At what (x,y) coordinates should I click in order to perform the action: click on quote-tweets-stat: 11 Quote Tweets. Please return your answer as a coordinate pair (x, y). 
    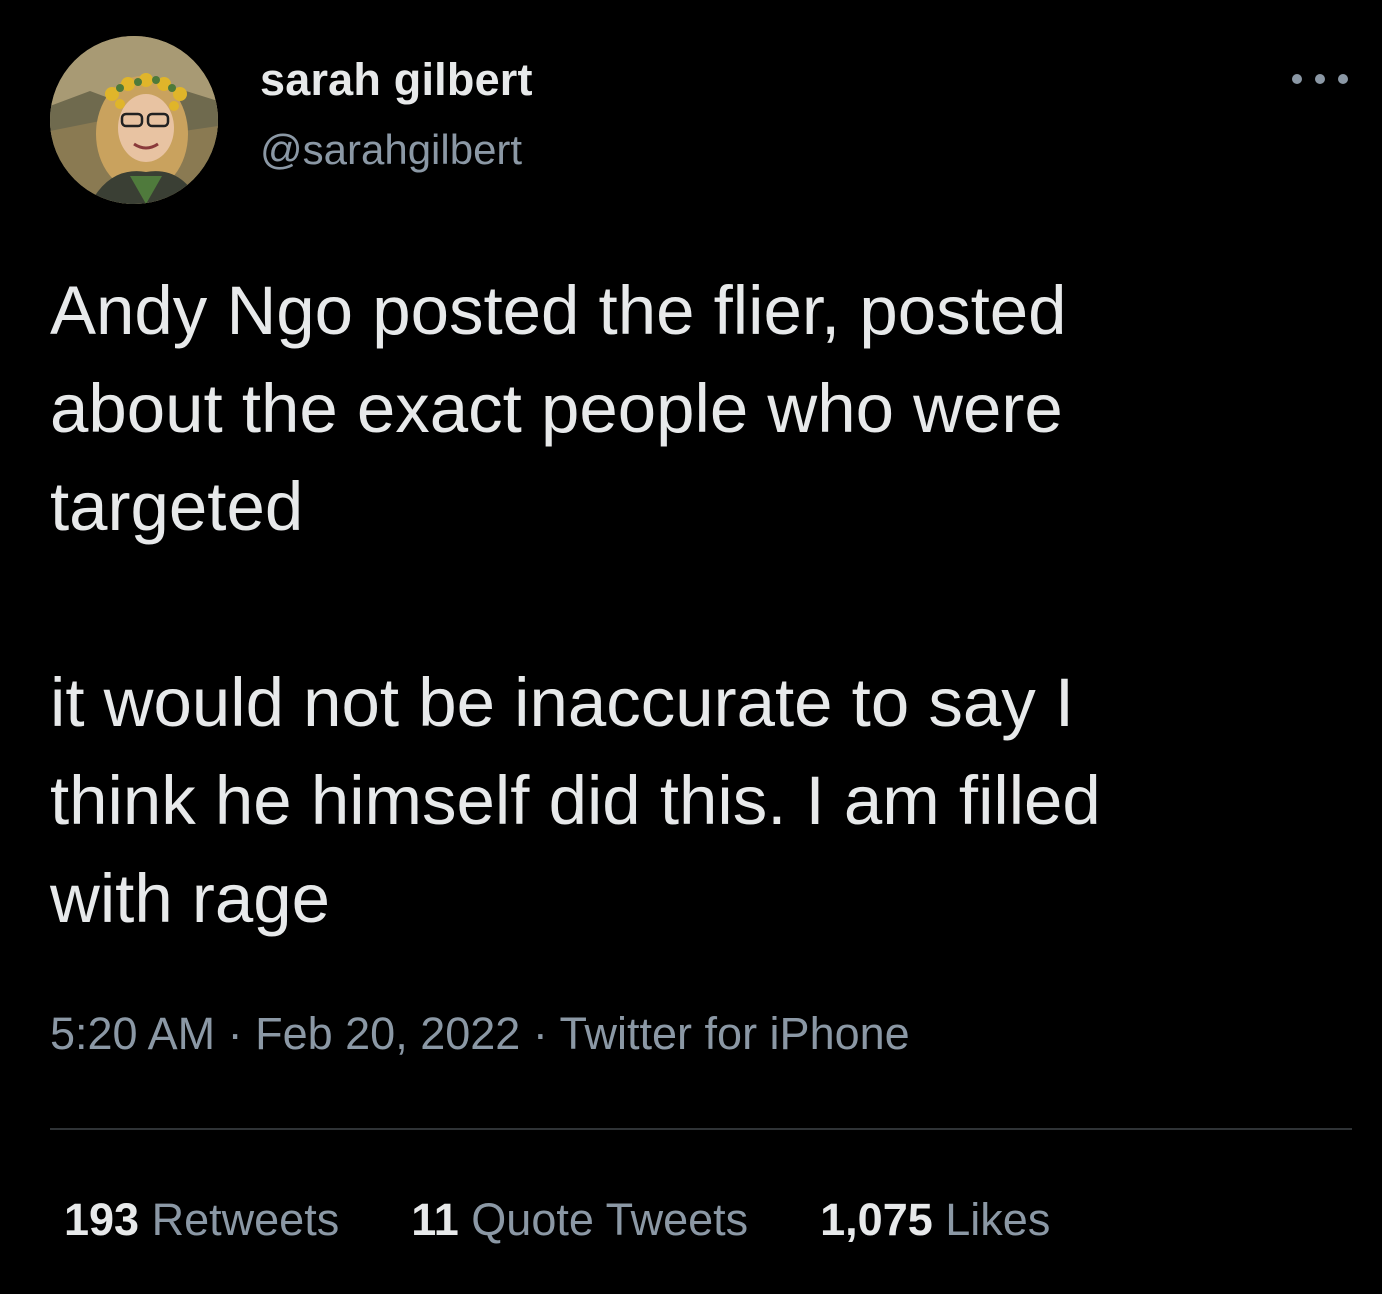
    Looking at the image, I should click on (579, 1220).